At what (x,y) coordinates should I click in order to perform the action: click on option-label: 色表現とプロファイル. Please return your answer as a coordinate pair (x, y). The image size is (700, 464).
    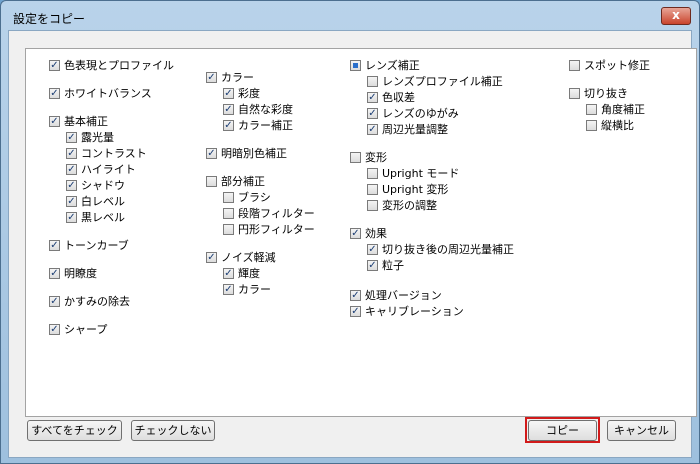
    Looking at the image, I should click on (119, 65).